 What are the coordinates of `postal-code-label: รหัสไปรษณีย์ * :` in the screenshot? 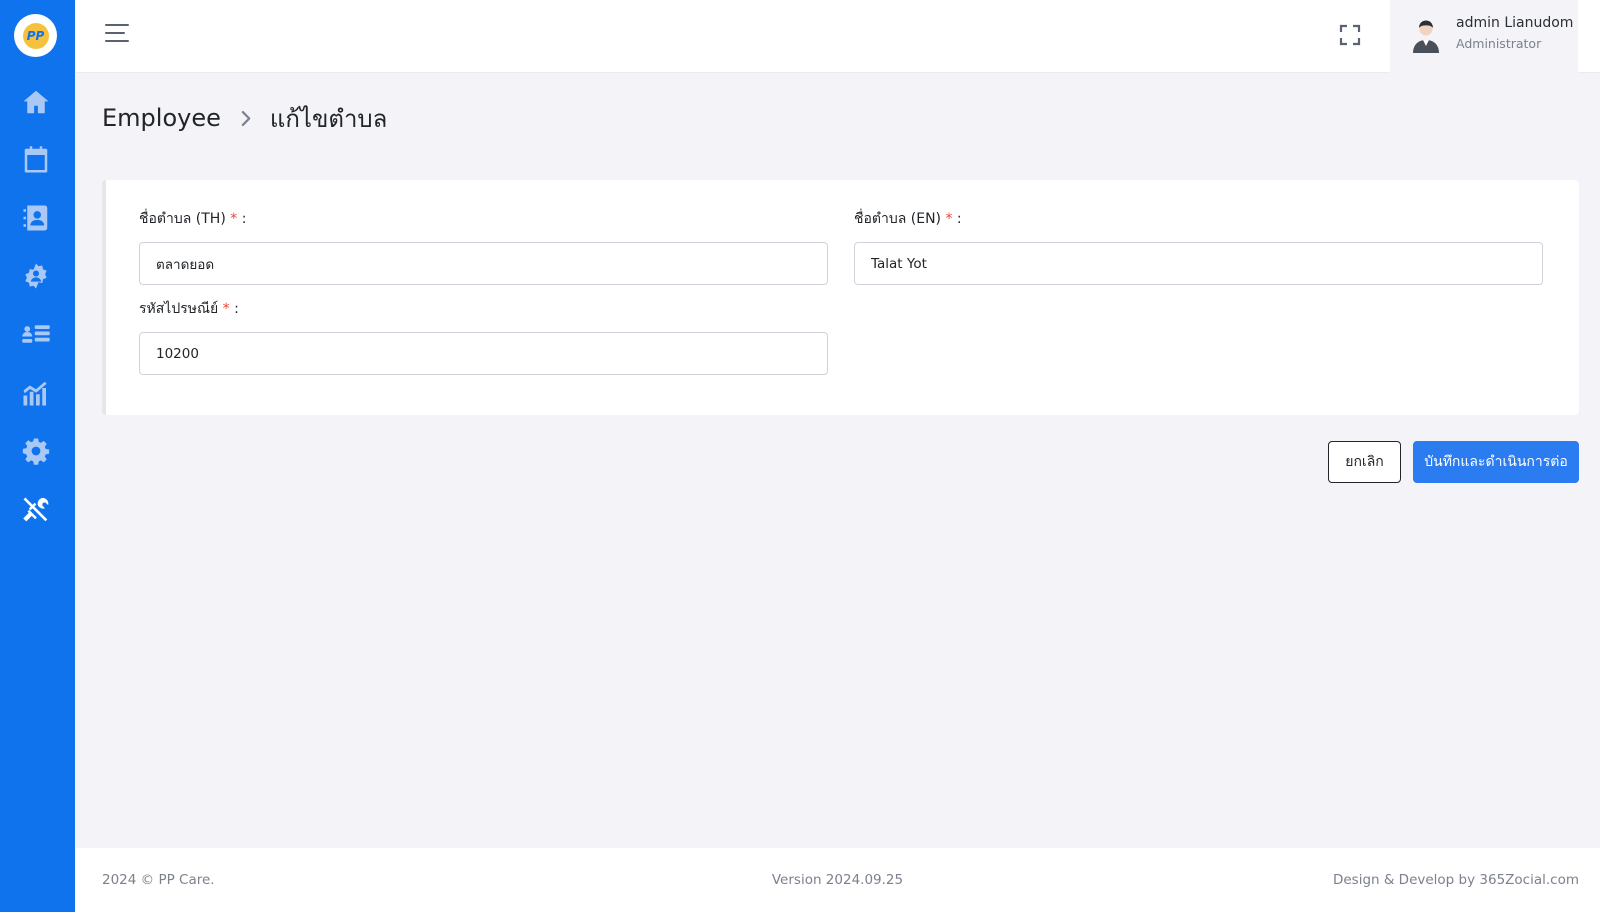 It's located at (189, 309).